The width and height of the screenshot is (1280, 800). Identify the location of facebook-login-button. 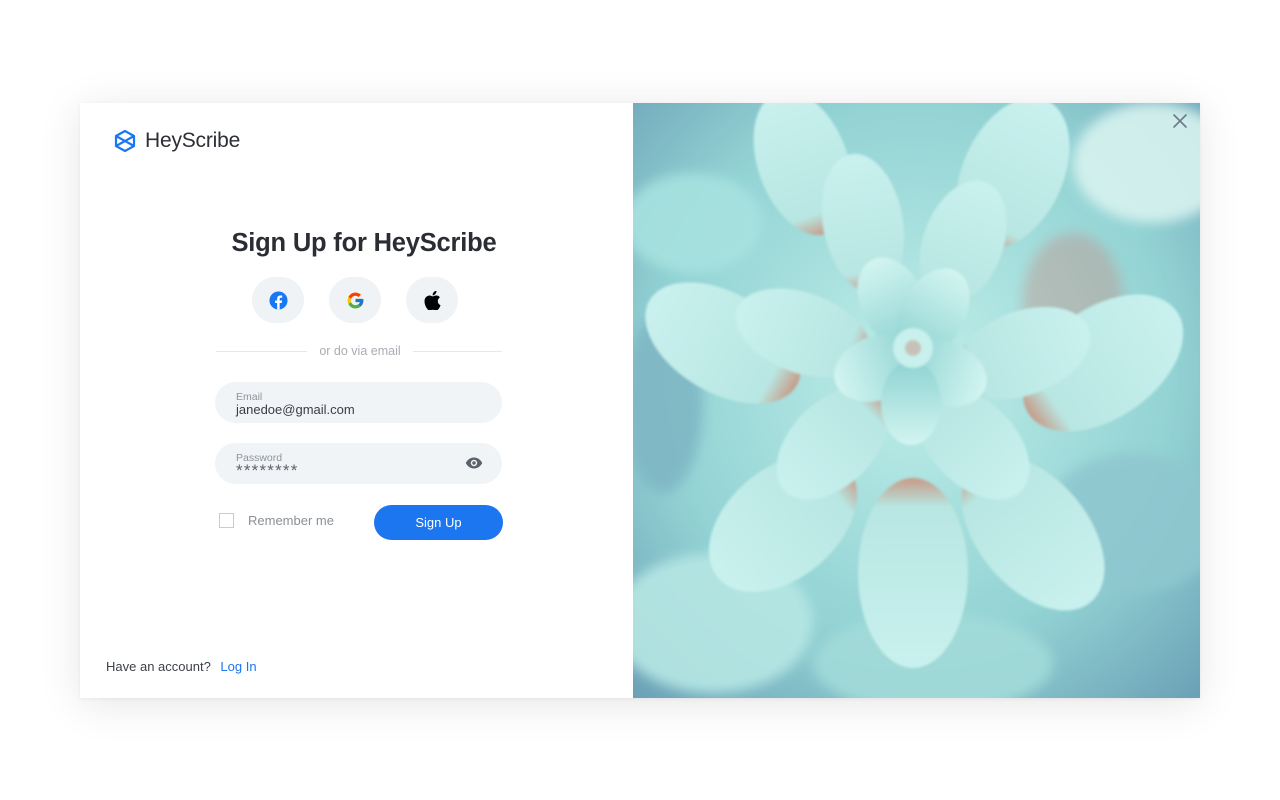
(278, 300).